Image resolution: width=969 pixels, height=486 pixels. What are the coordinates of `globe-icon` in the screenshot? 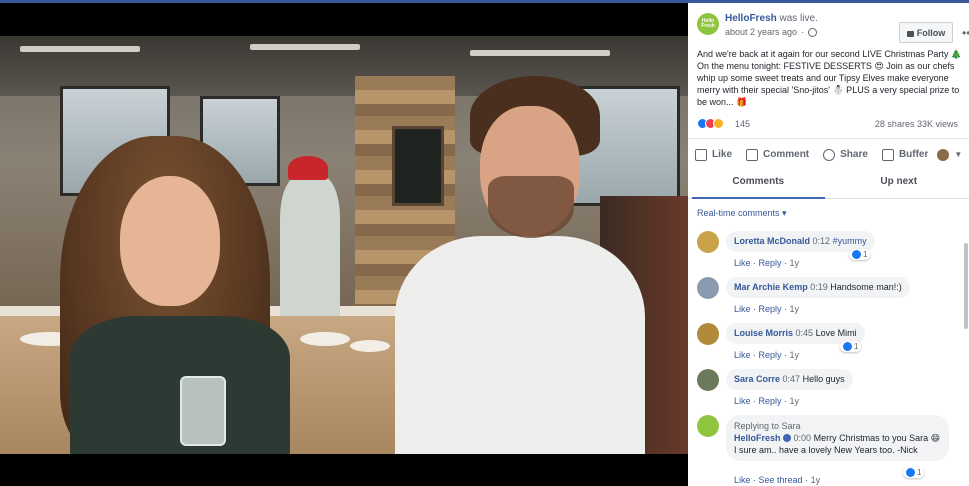 It's located at (813, 32).